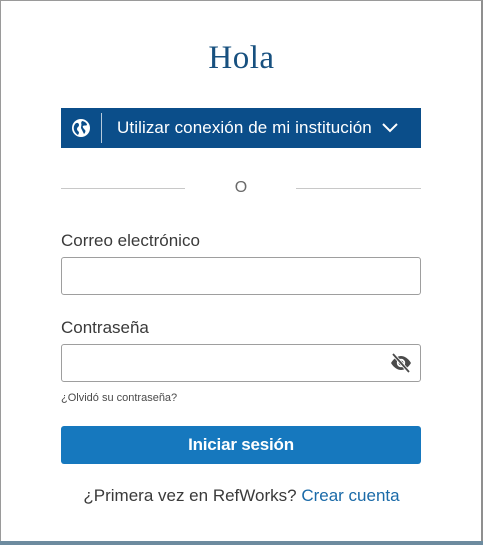  I want to click on signup-prompt: ¿Primera vez en RefWorks?, so click(190, 495).